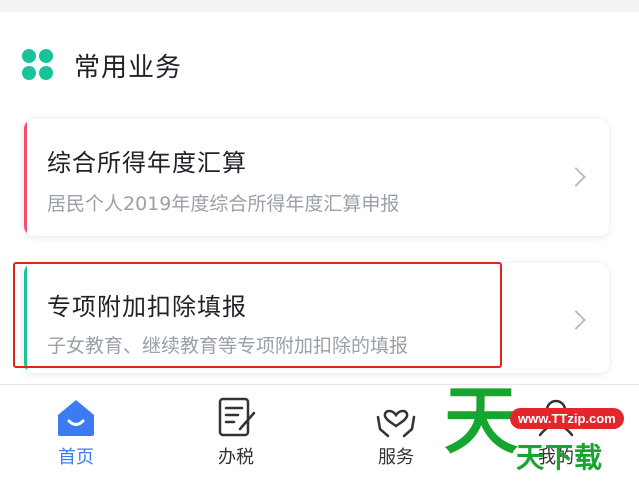 This screenshot has width=639, height=497. Describe the element at coordinates (223, 204) in the screenshot. I see `card-subtitle: 居民个人2019年度综合所得年度汇算申报` at that location.